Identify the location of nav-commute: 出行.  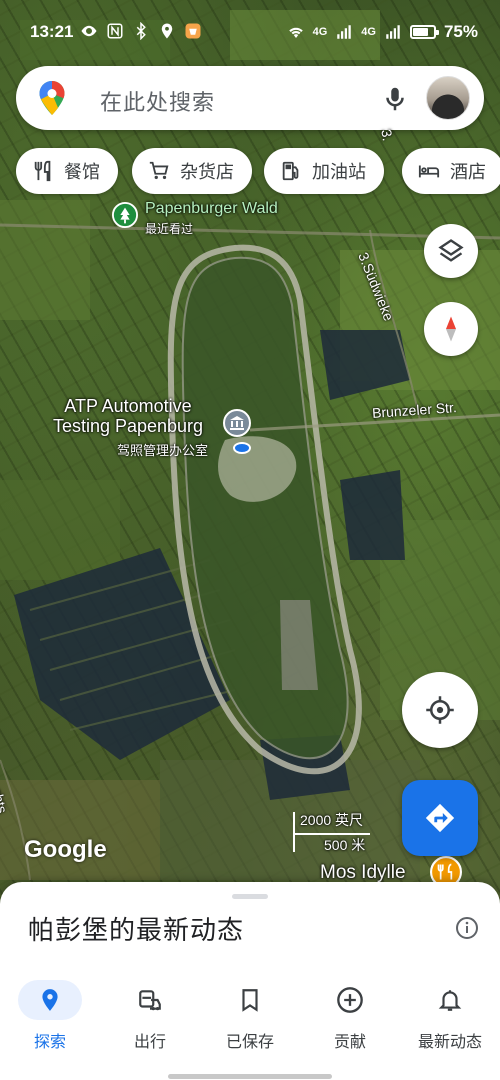
(150, 1016).